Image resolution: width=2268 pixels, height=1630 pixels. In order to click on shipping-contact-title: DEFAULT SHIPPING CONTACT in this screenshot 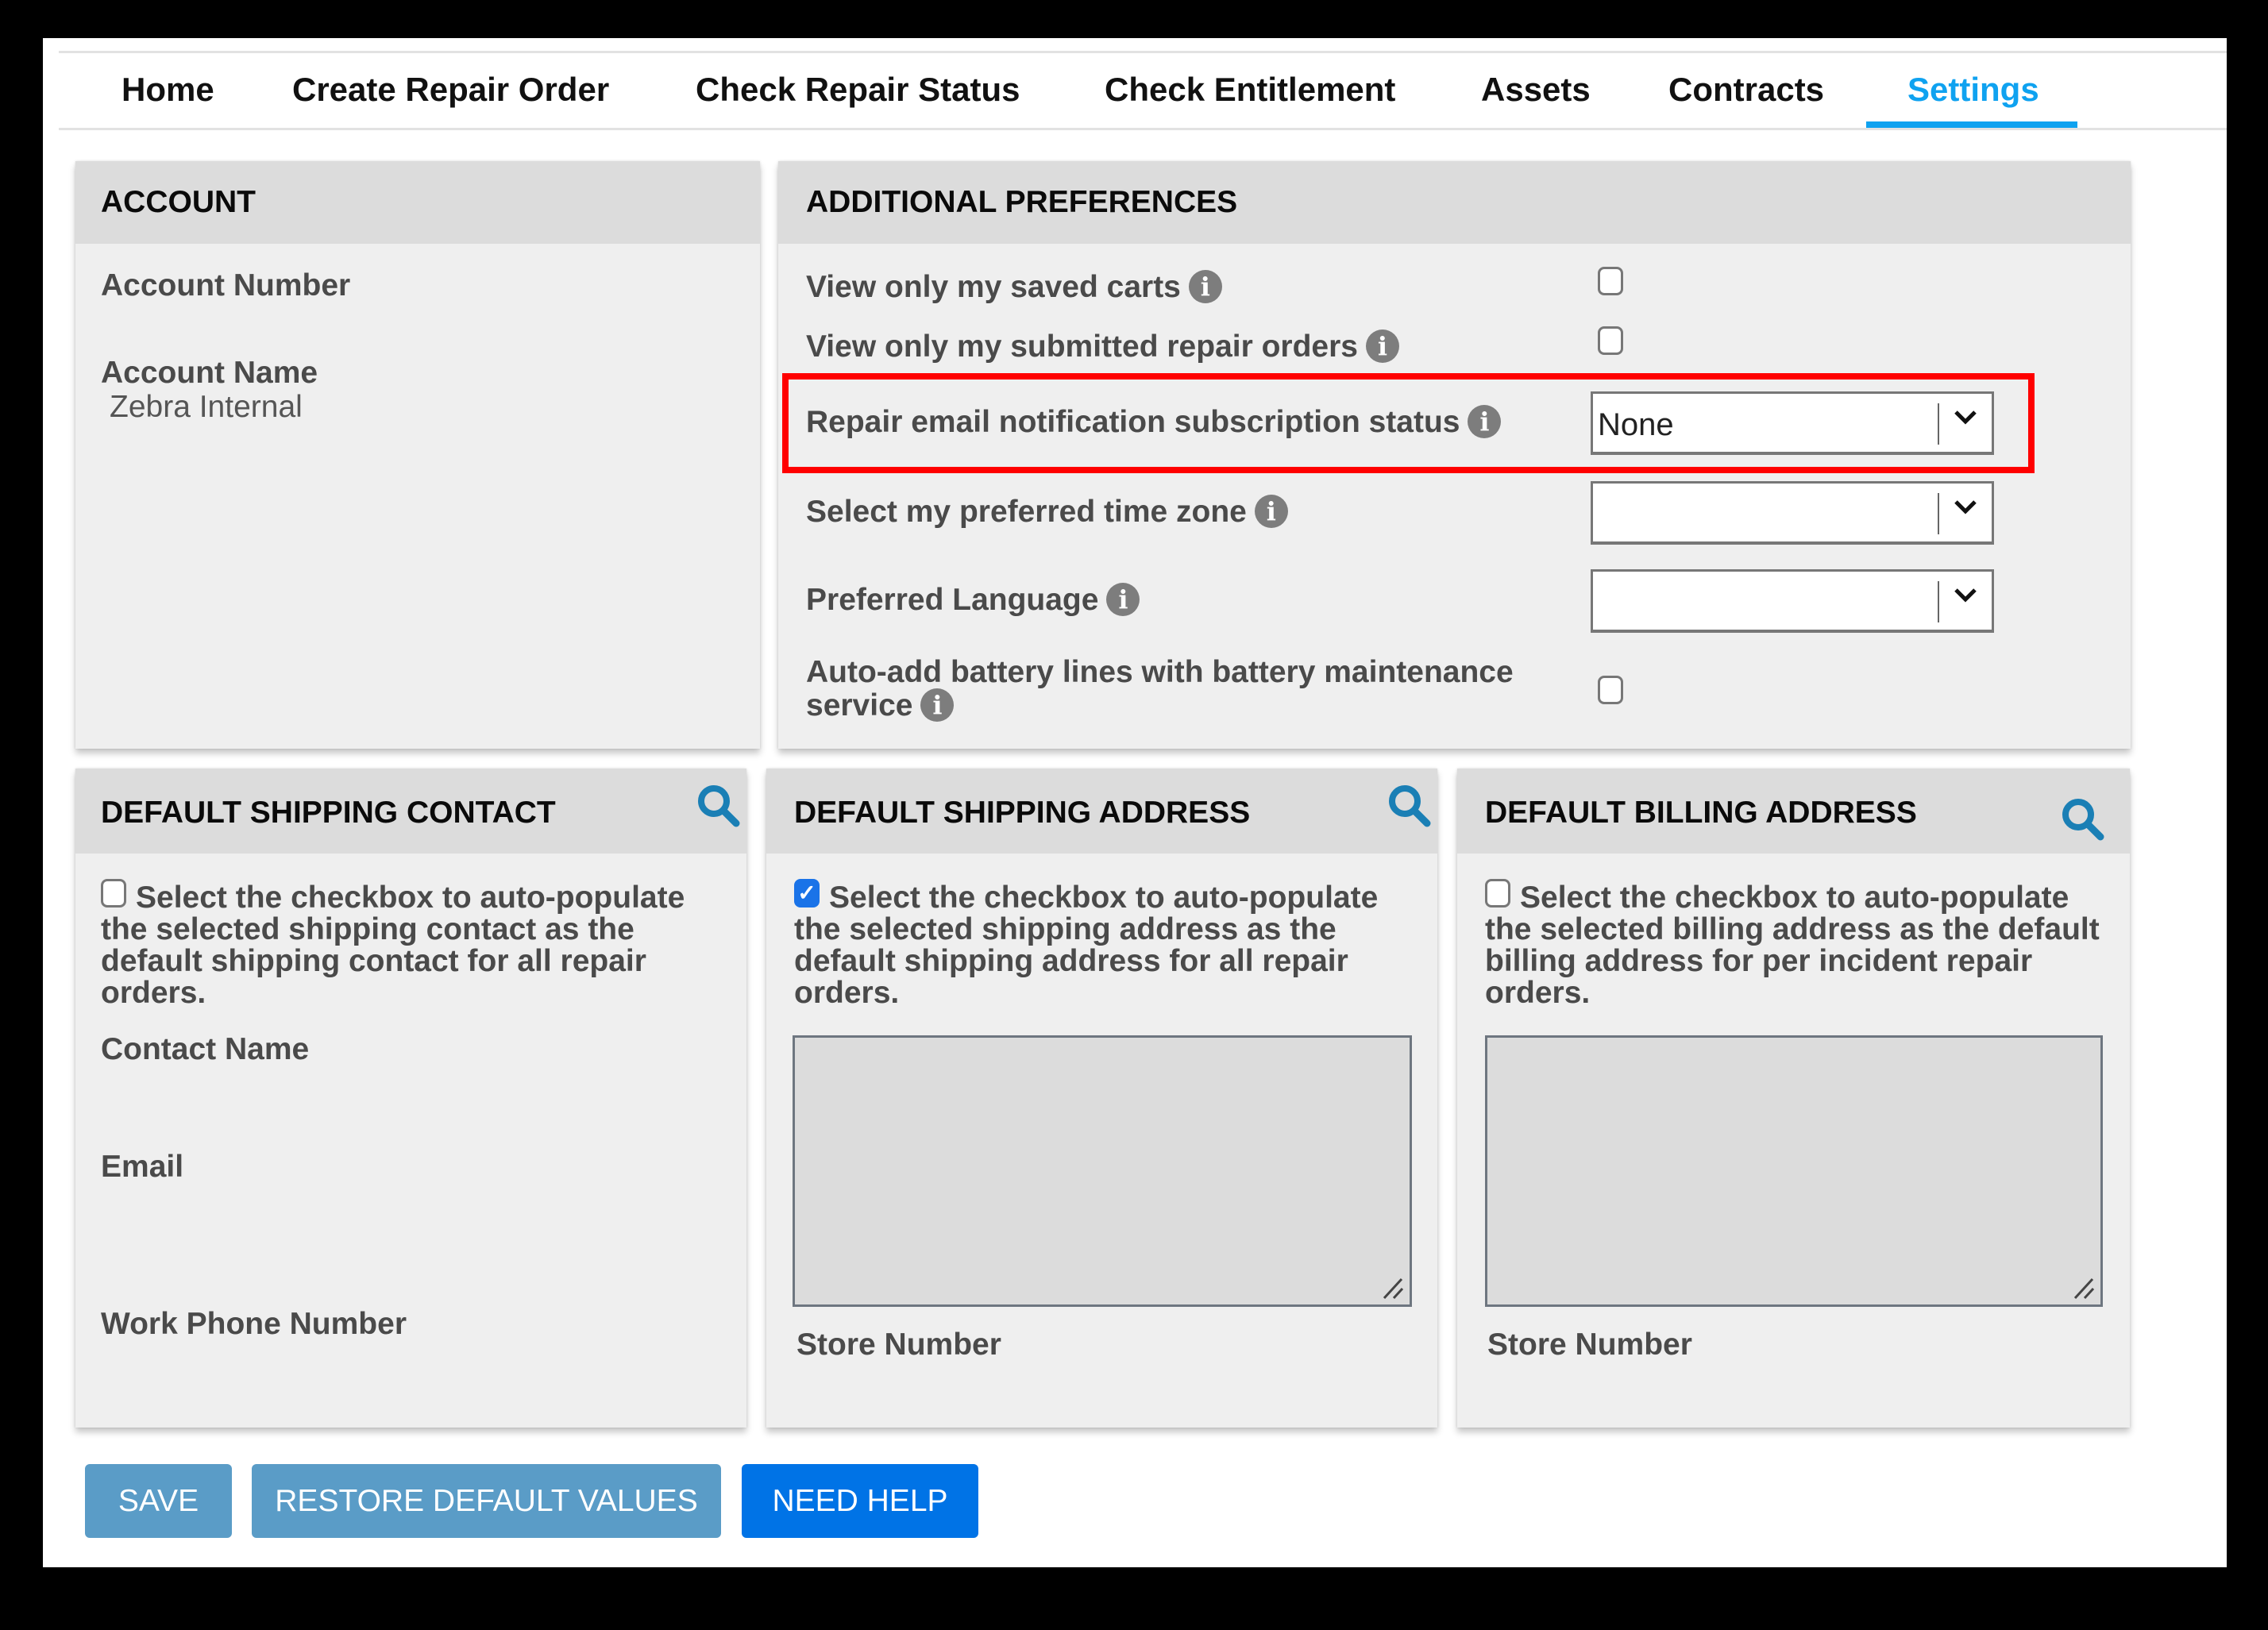, I will do `click(328, 813)`.